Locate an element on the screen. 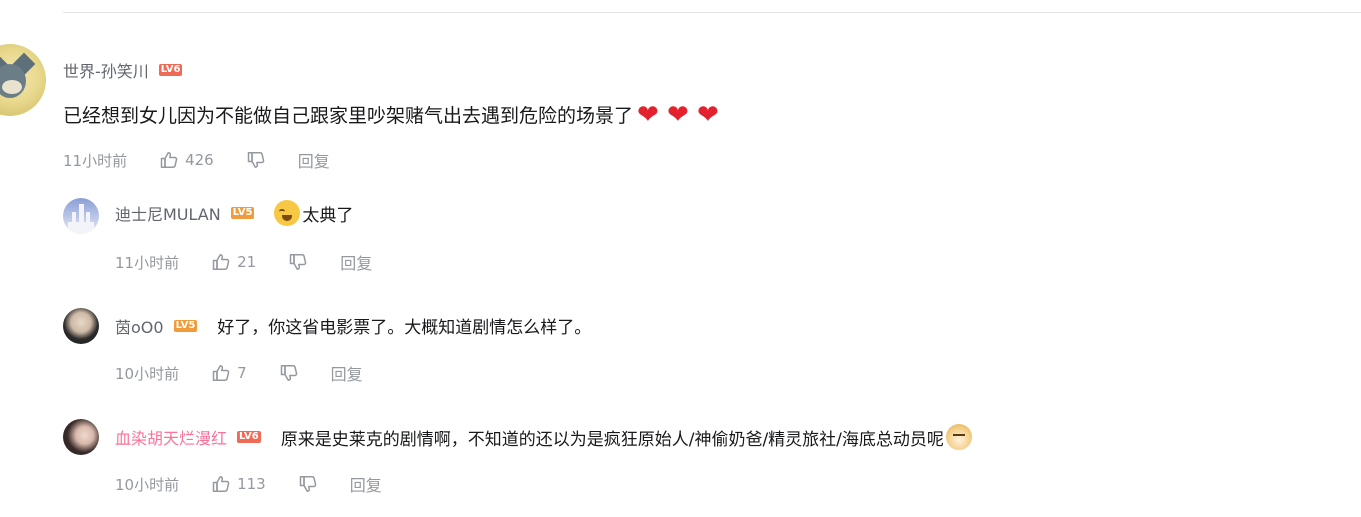  reply-text: 太典了 is located at coordinates (328, 215).